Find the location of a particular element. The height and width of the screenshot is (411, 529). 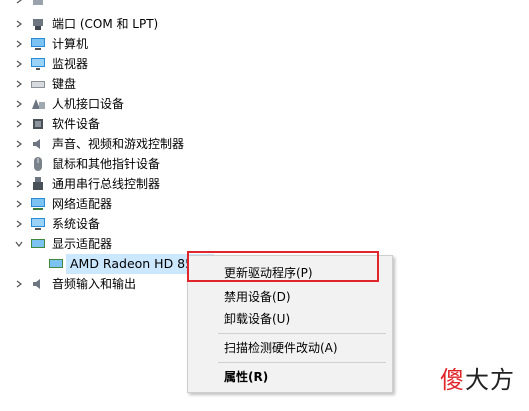

menu-item-label: 禁用设备(D) is located at coordinates (257, 296).